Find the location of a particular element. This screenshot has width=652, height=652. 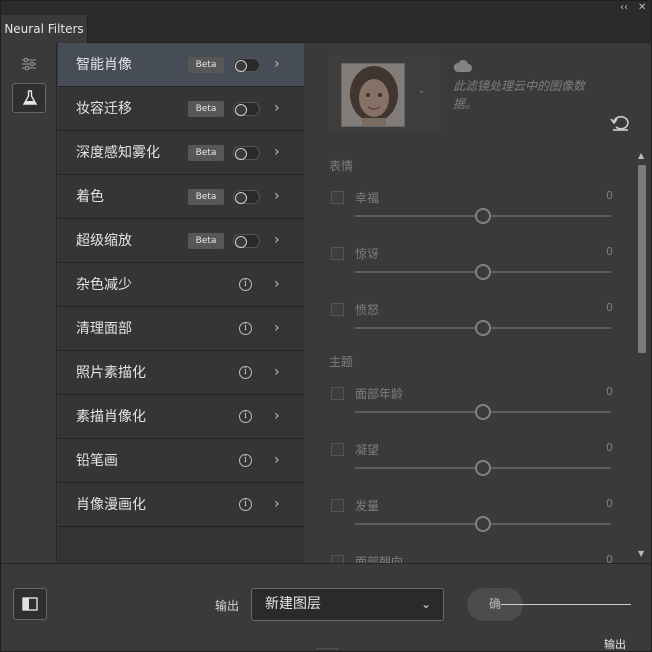

output-value: 新建图层 is located at coordinates (293, 604).